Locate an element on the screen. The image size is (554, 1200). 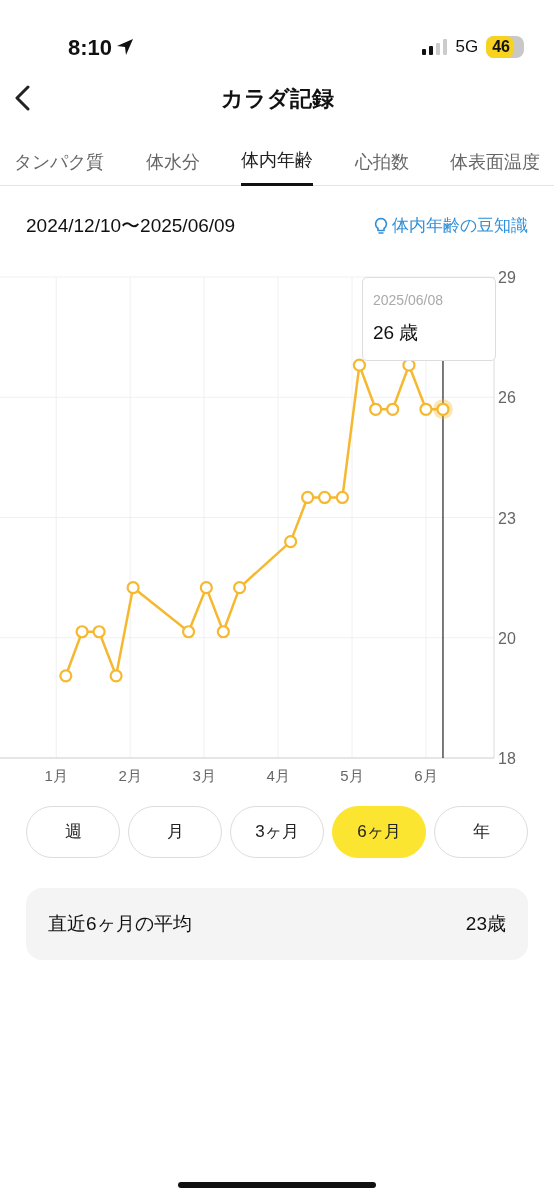
x-axis-label: 6月 is located at coordinates (426, 775).